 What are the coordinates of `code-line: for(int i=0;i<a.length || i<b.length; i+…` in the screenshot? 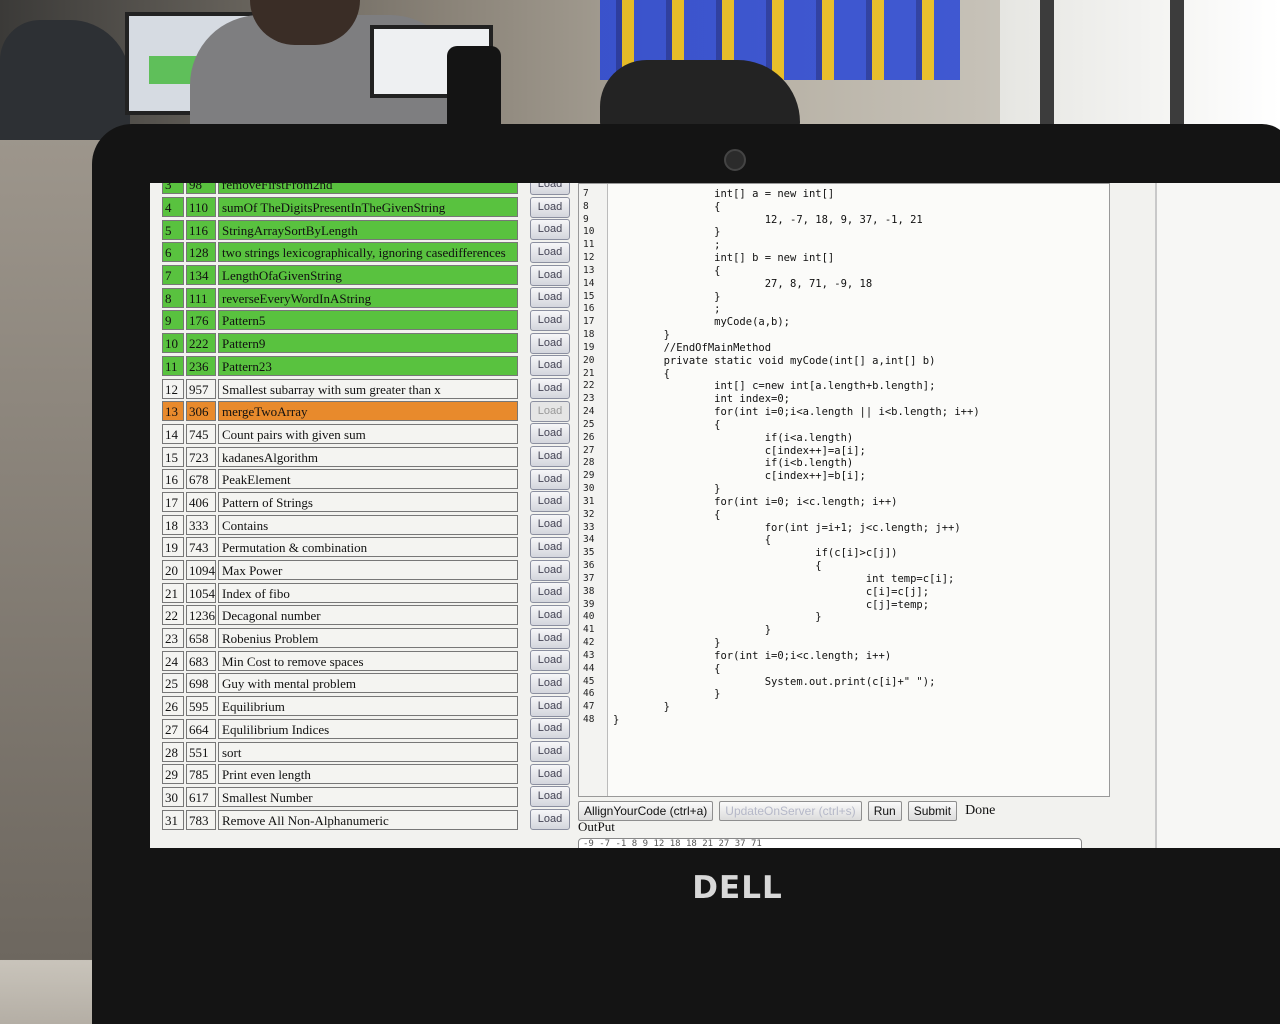 It's located at (796, 412).